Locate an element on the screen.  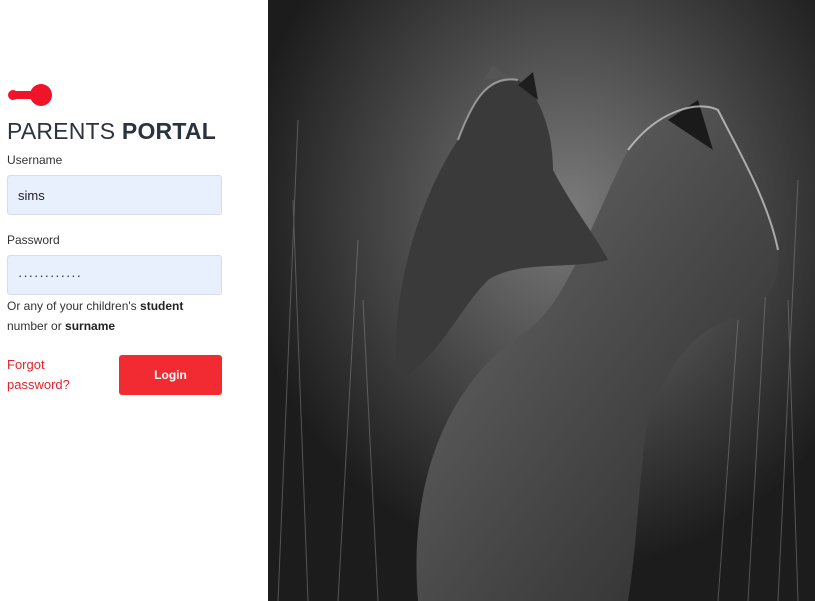
username-label: Username is located at coordinates (35, 160).